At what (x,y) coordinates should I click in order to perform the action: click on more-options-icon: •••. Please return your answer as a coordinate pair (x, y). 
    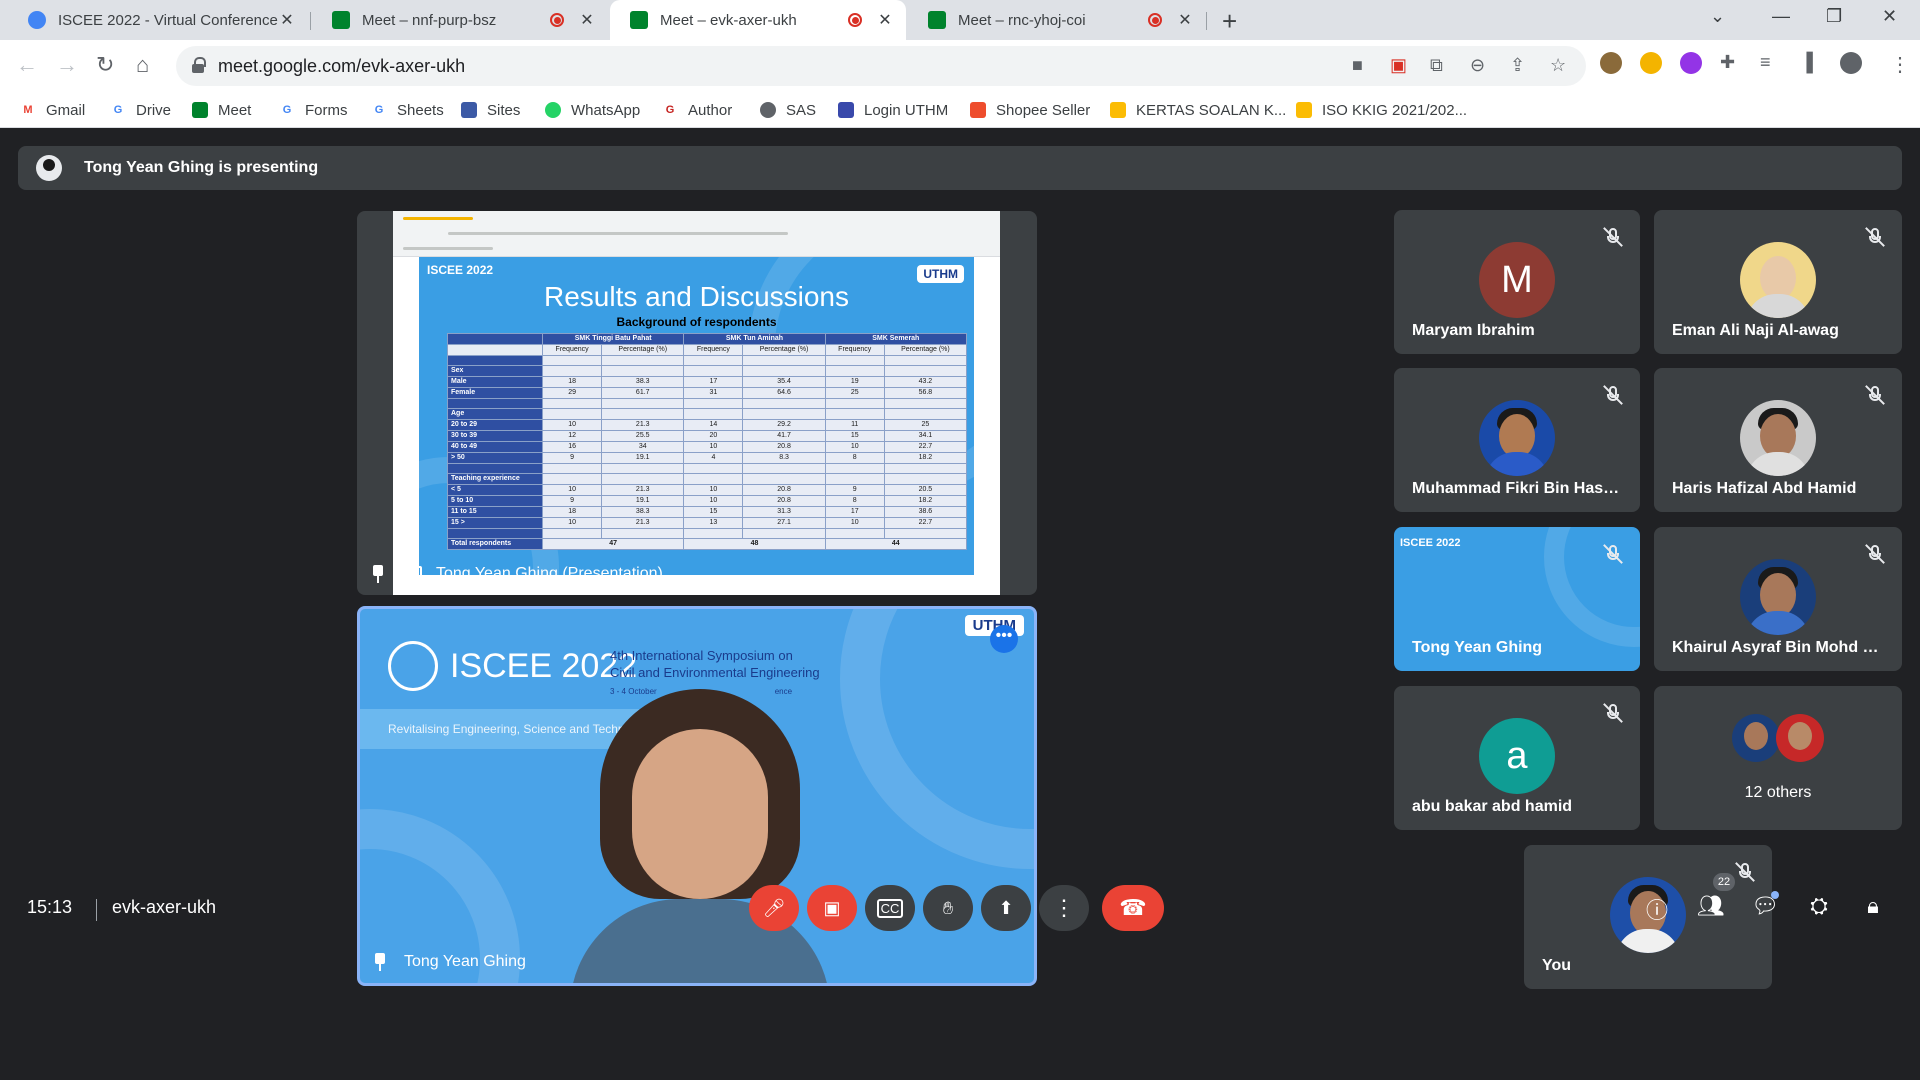
    Looking at the image, I should click on (1004, 639).